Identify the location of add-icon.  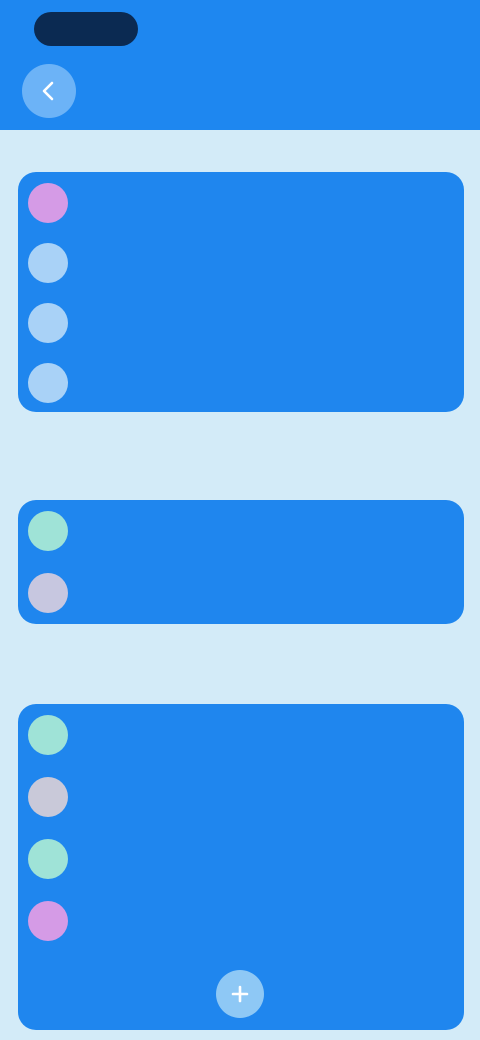
(240, 994).